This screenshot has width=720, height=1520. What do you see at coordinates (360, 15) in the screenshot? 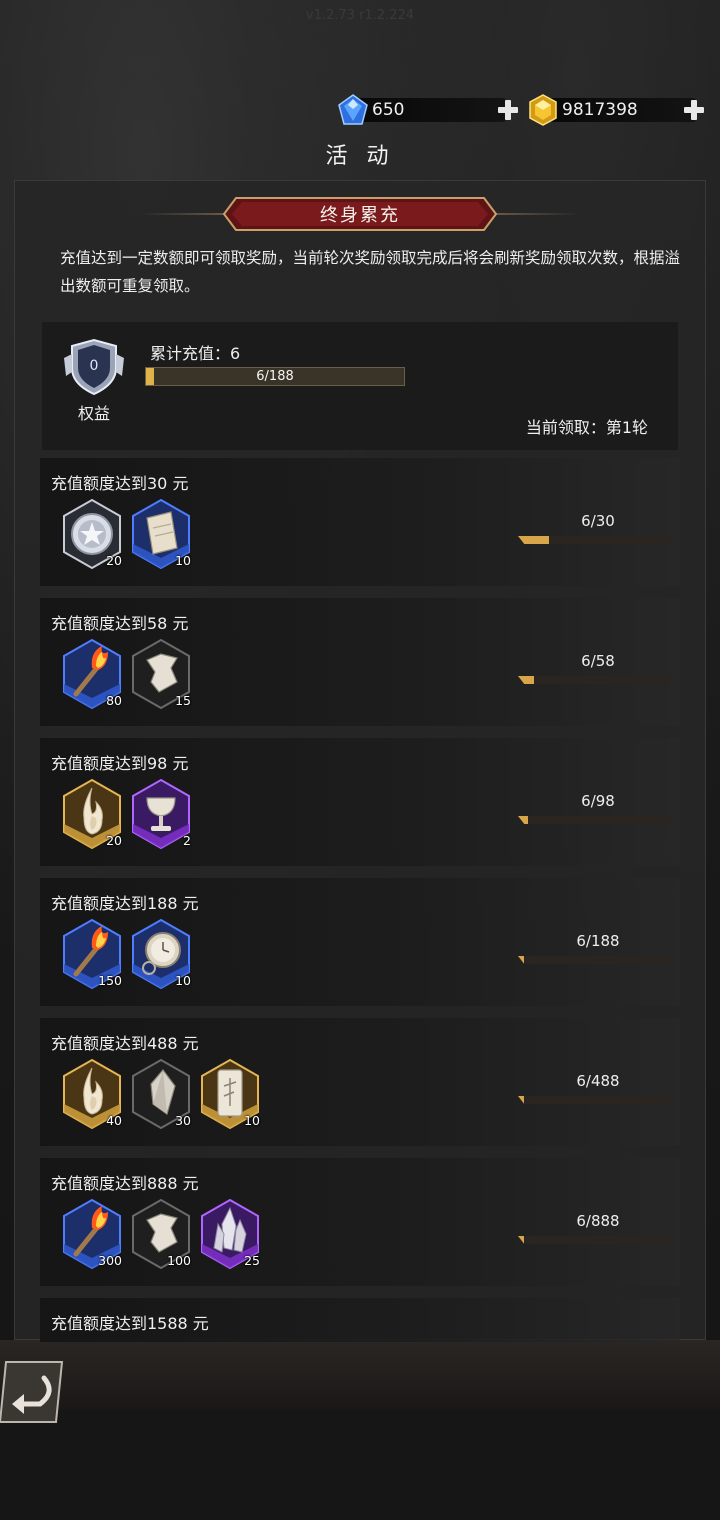
I see `version-text: v1.2.73 r1.2.224` at bounding box center [360, 15].